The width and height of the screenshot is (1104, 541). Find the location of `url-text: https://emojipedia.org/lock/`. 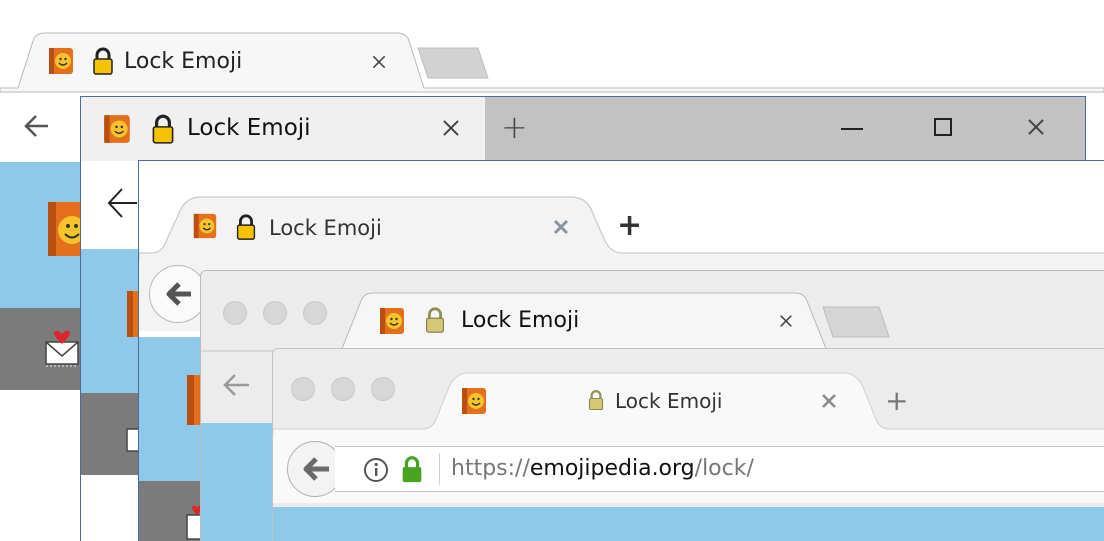

url-text: https://emojipedia.org/lock/ is located at coordinates (602, 468).